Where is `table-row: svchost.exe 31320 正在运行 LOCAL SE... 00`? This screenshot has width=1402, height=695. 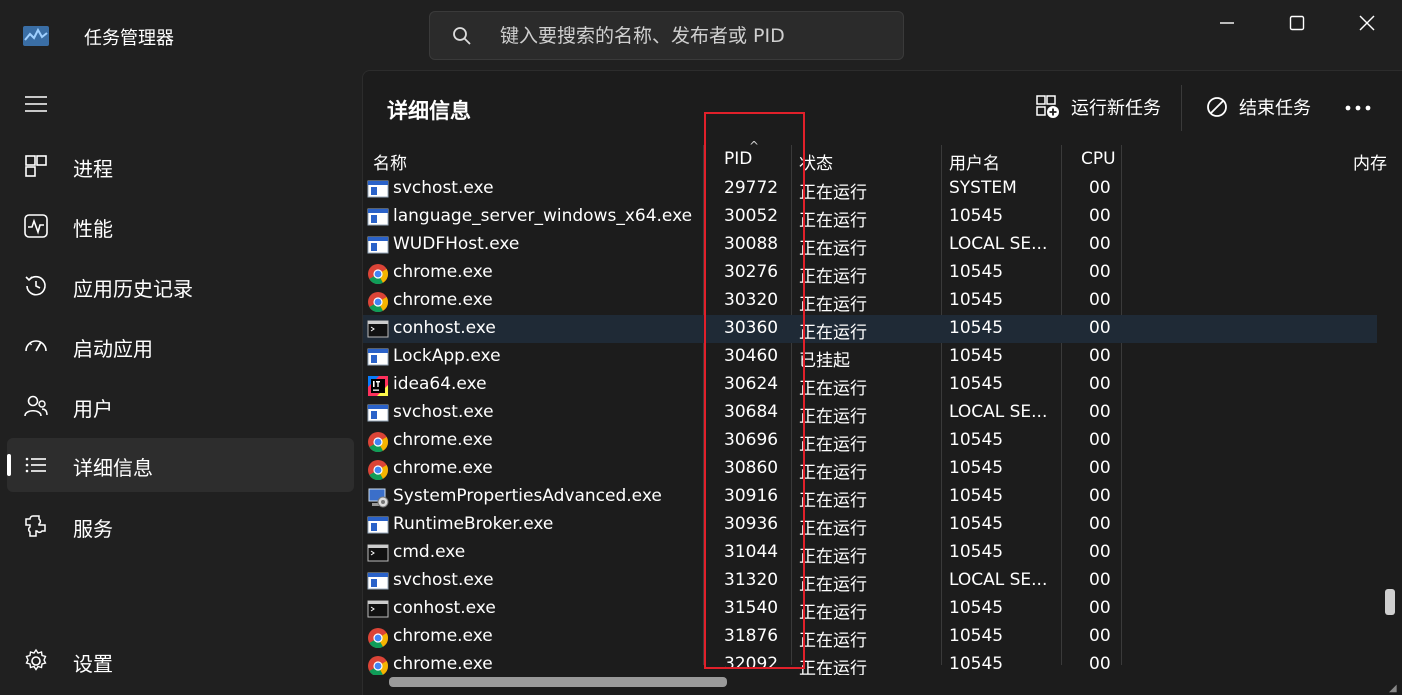 table-row: svchost.exe 31320 正在运行 LOCAL SE... 00 is located at coordinates (870, 581).